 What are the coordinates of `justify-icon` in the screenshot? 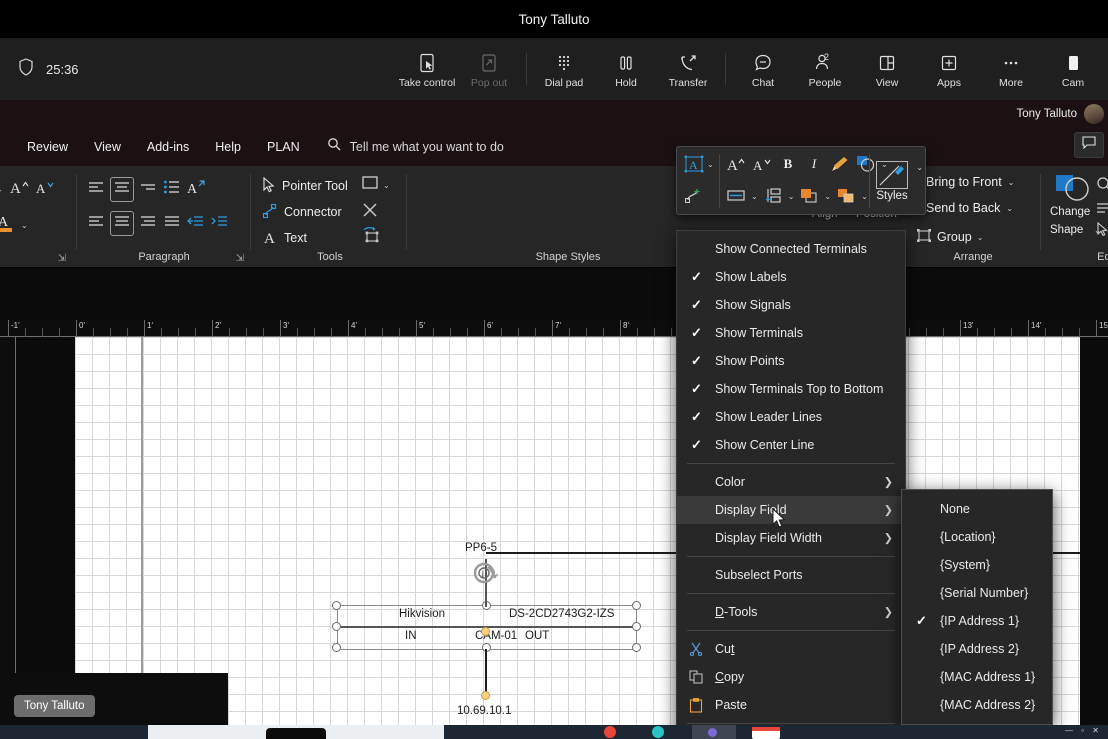 It's located at (172, 223).